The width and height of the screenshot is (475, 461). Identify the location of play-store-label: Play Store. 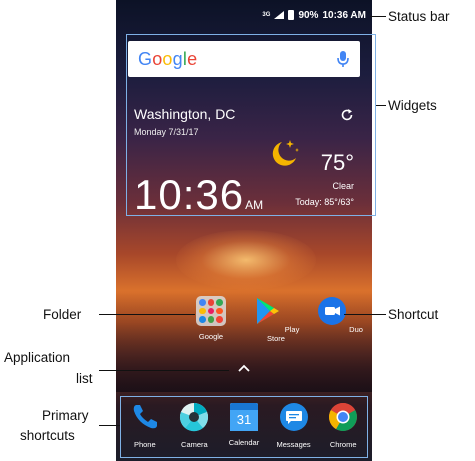
(283, 334).